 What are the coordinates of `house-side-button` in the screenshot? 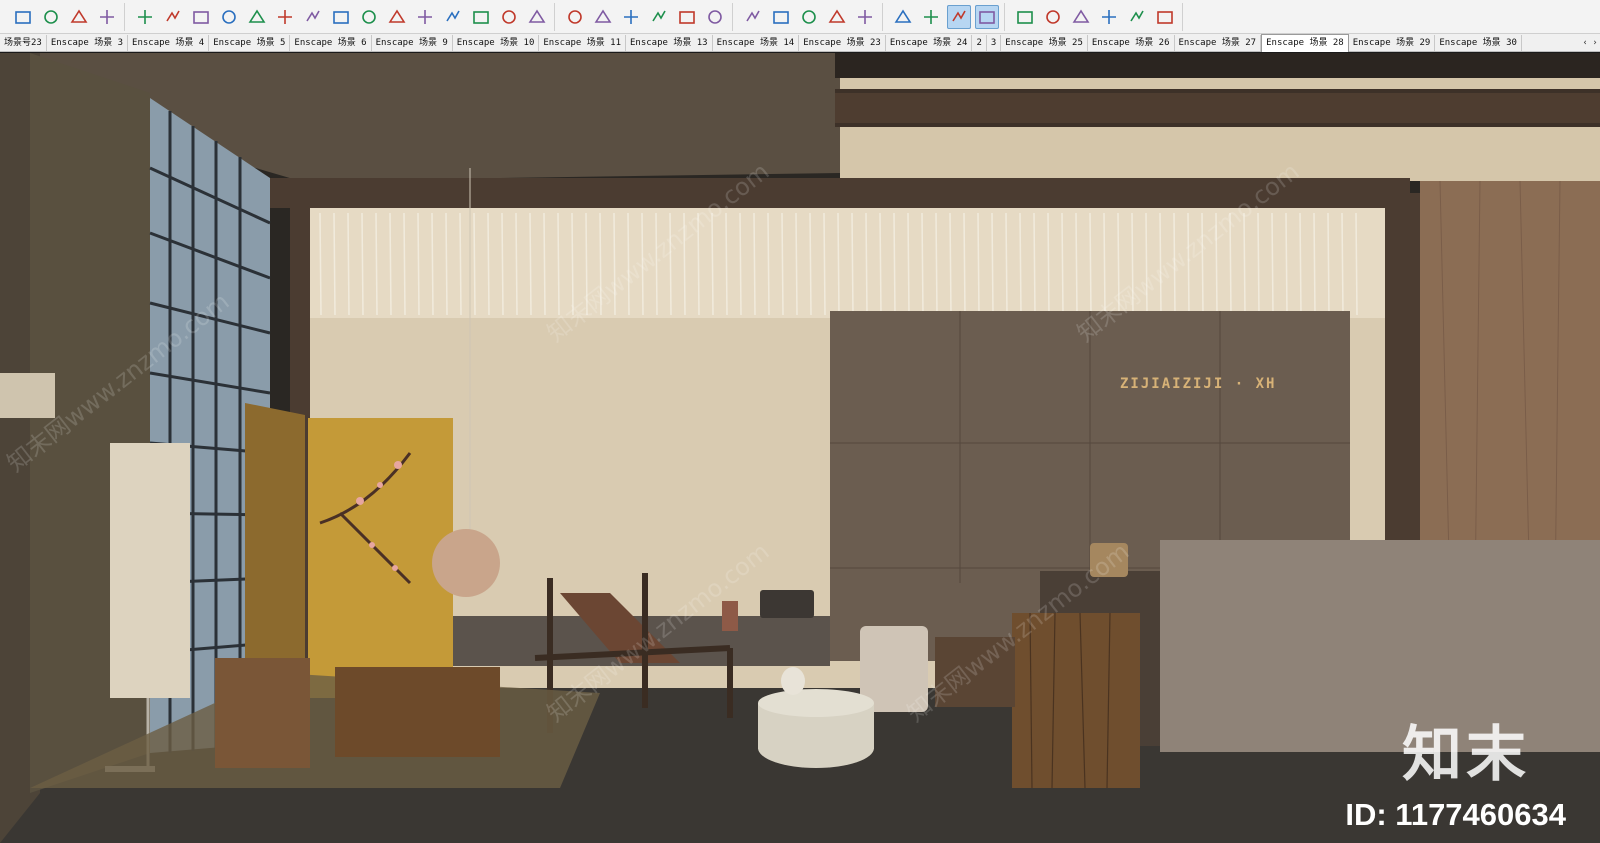 It's located at (1053, 17).